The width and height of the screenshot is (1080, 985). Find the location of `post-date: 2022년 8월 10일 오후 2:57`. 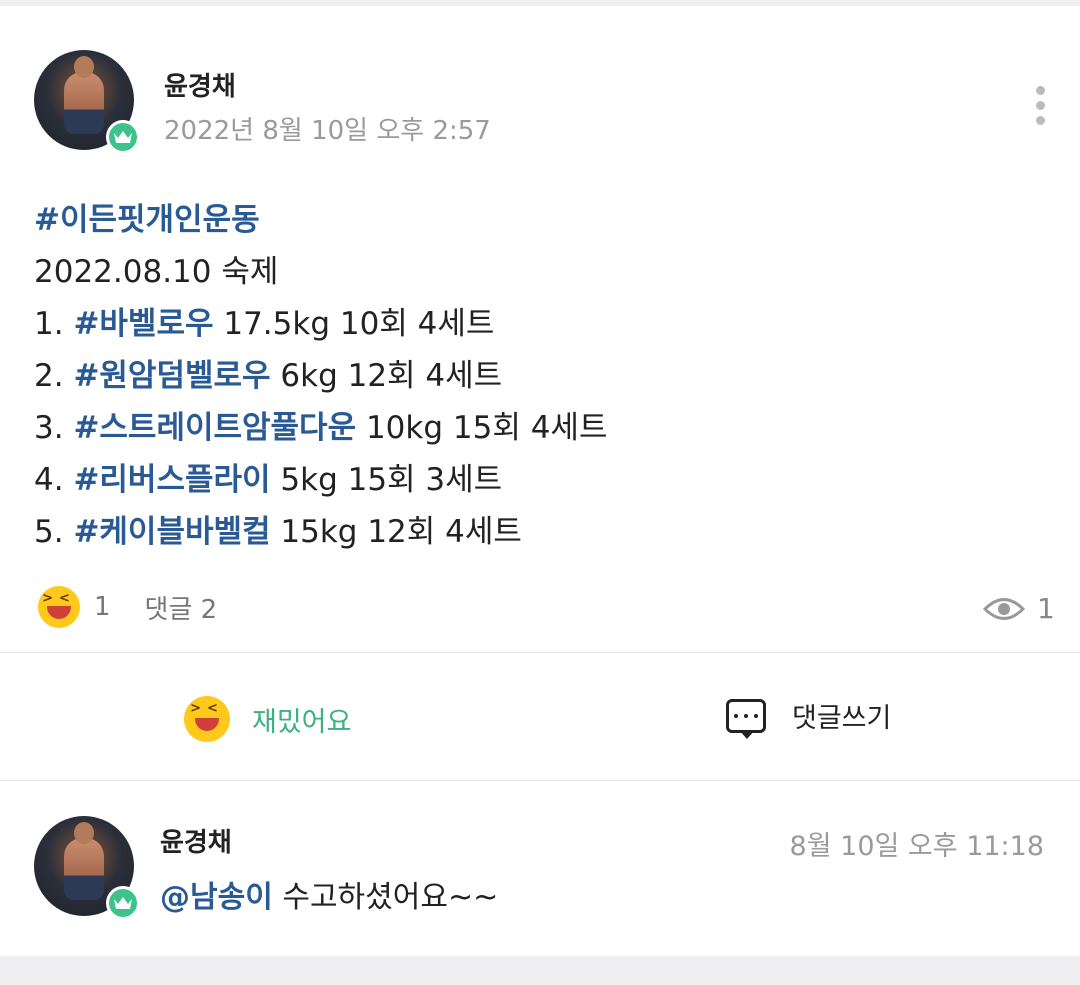

post-date: 2022년 8월 10일 오후 2:57 is located at coordinates (327, 131).